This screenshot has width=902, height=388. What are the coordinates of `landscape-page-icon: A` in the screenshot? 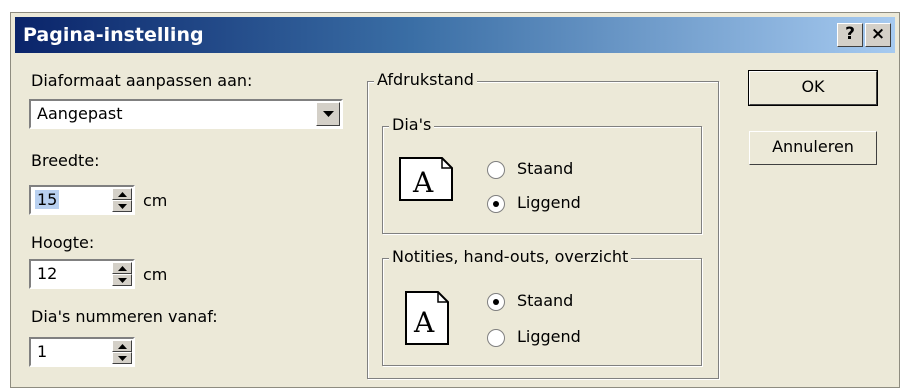 It's located at (426, 181).